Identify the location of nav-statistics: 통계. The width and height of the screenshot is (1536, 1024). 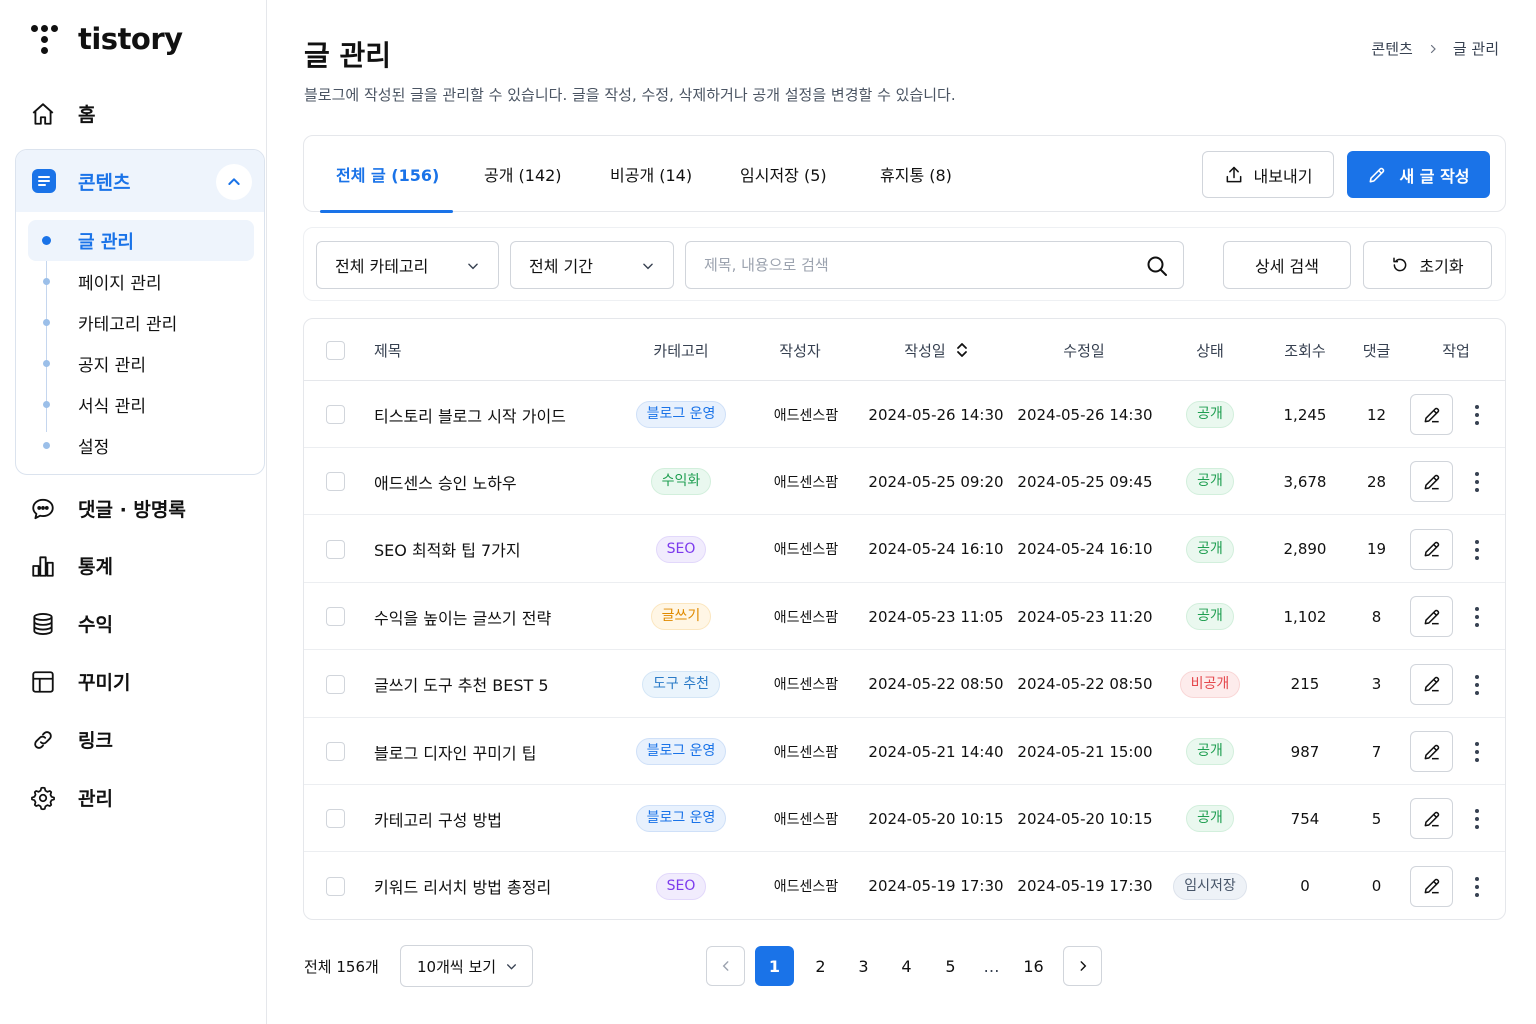
(71, 565).